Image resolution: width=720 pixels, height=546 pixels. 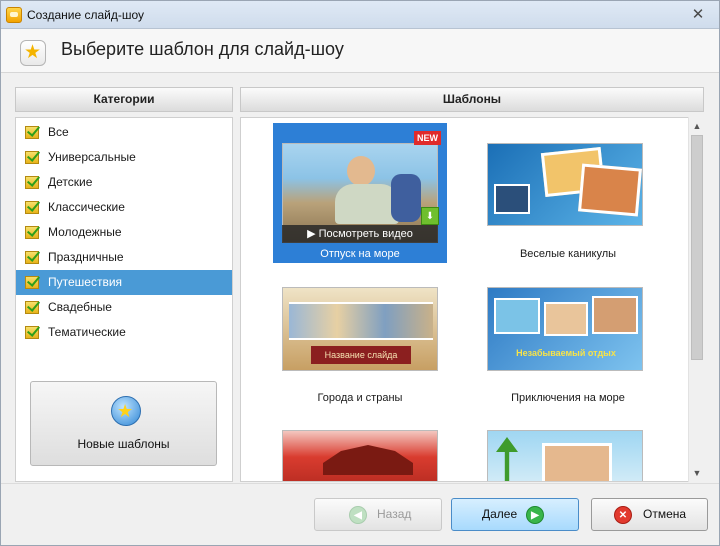 I want to click on template-card-cities: Название слайда Города и страны, so click(x=360, y=353).